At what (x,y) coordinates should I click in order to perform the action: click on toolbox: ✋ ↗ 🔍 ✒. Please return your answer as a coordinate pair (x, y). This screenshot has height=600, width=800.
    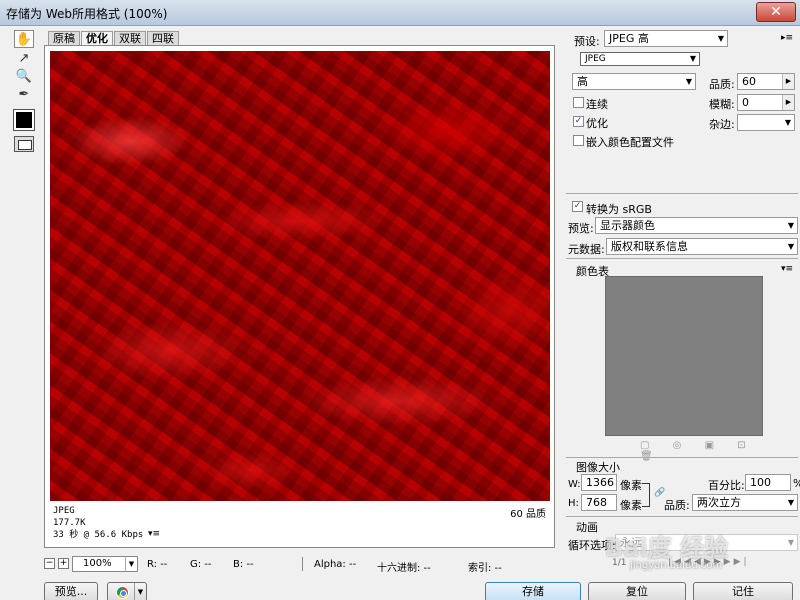
    Looking at the image, I should click on (24, 95).